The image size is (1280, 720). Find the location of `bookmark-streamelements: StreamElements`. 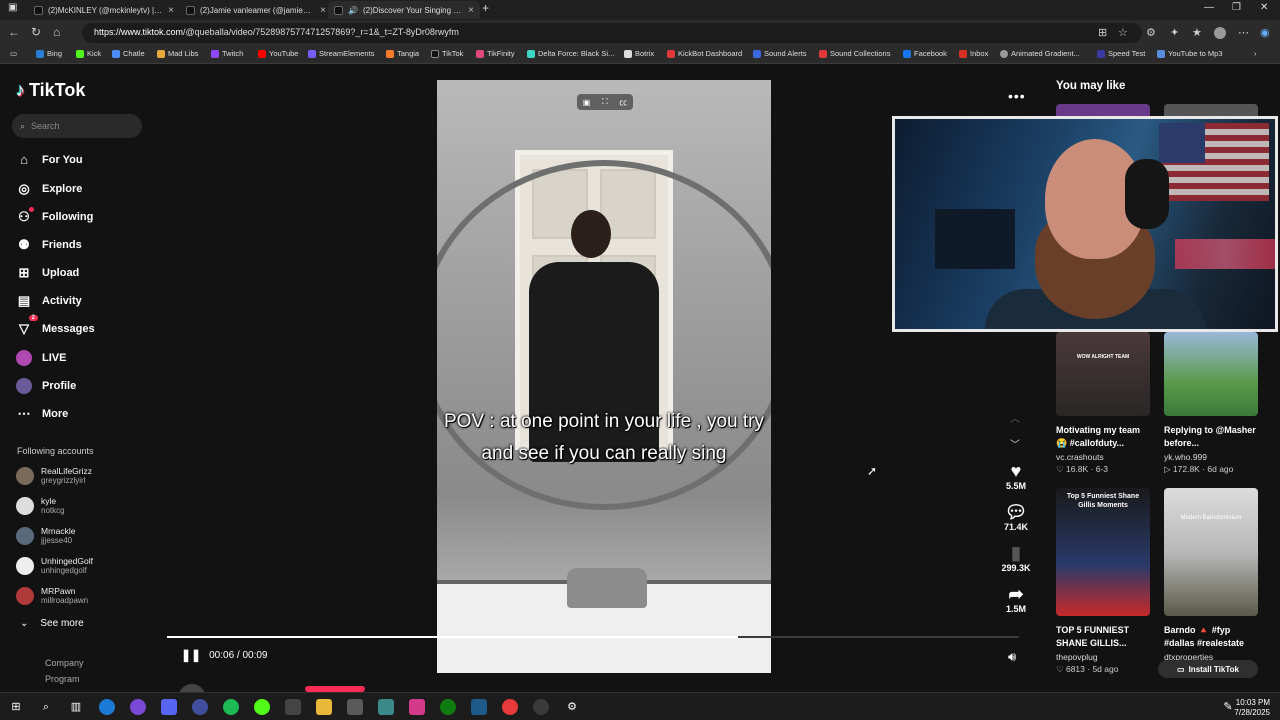

bookmark-streamelements: StreamElements is located at coordinates (341, 53).